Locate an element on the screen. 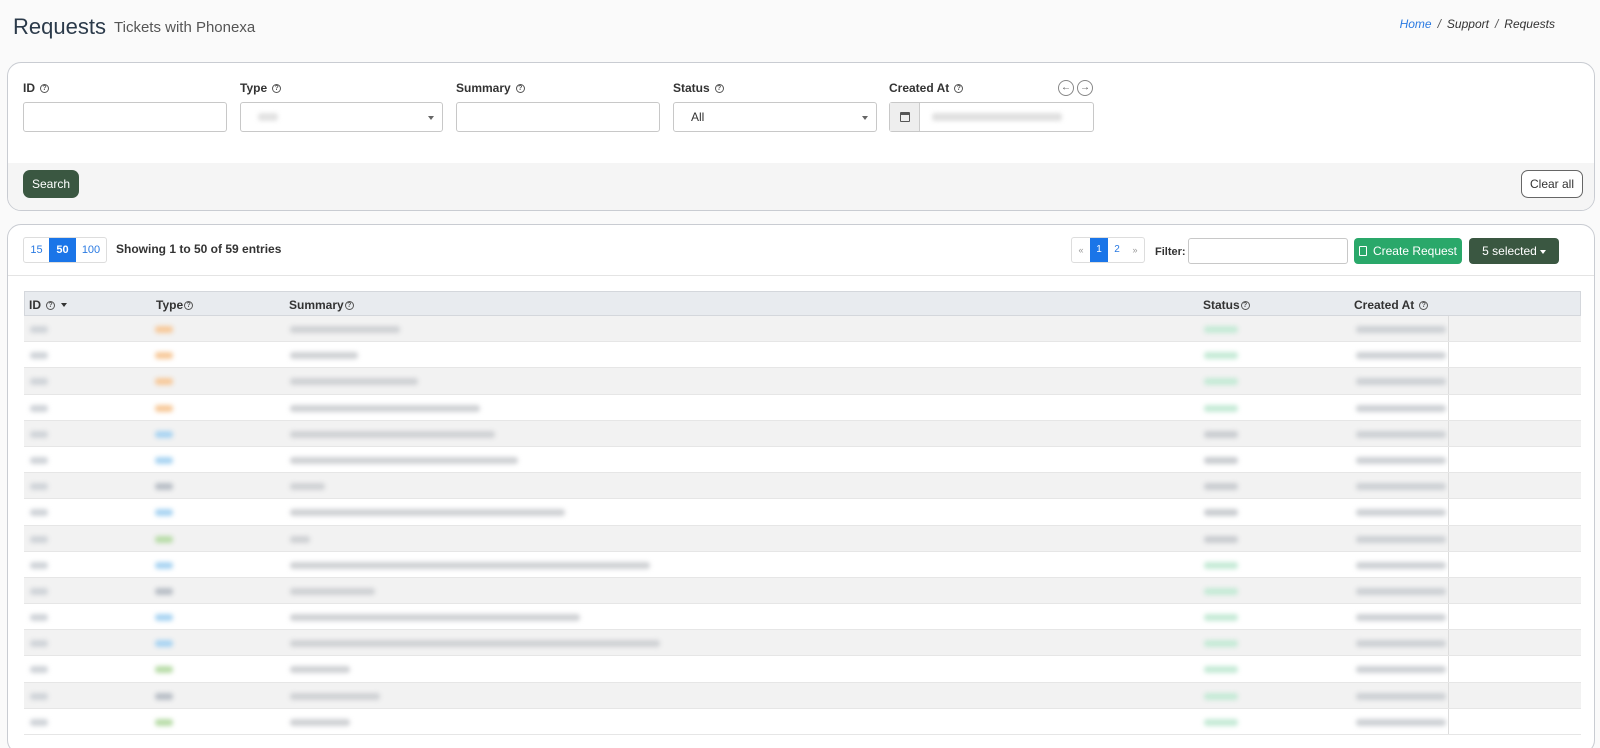  type-select-value is located at coordinates (268, 117).